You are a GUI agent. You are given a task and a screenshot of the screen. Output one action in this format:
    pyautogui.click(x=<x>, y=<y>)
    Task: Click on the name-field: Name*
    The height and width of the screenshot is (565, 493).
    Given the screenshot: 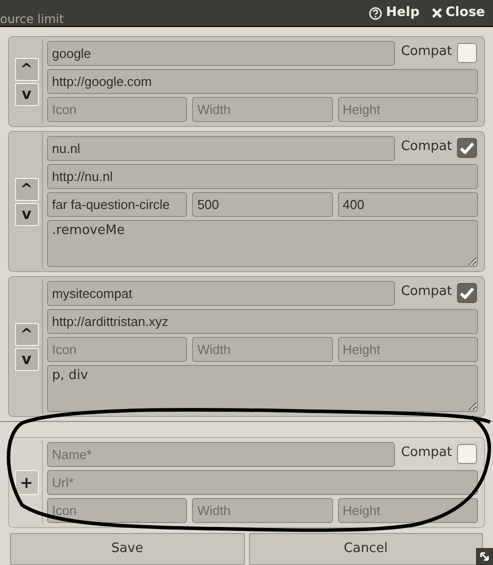 What is the action you would take?
    pyautogui.click(x=221, y=454)
    